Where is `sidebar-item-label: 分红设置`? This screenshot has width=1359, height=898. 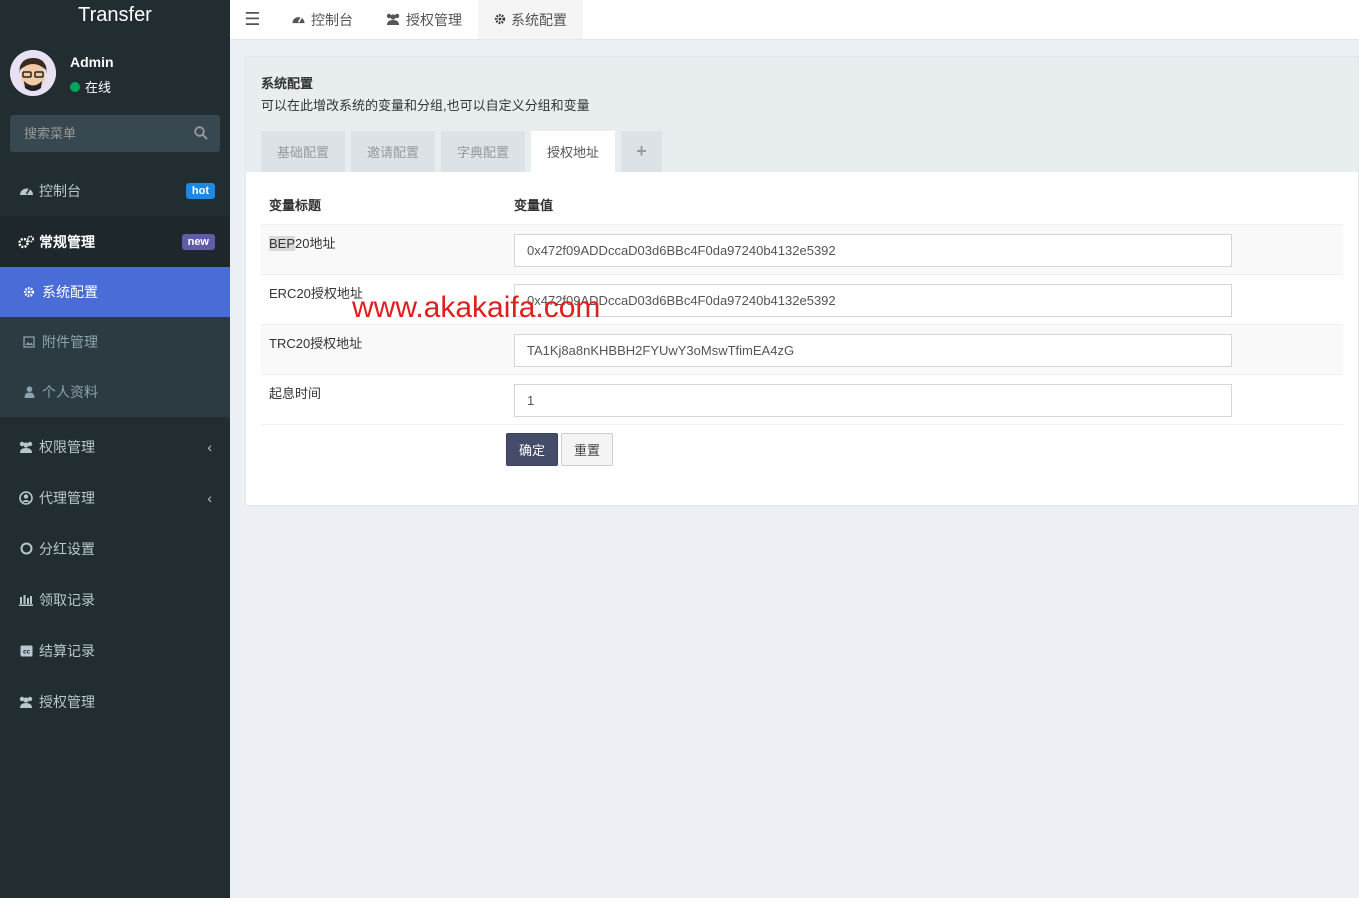
sidebar-item-label: 分红设置 is located at coordinates (67, 548).